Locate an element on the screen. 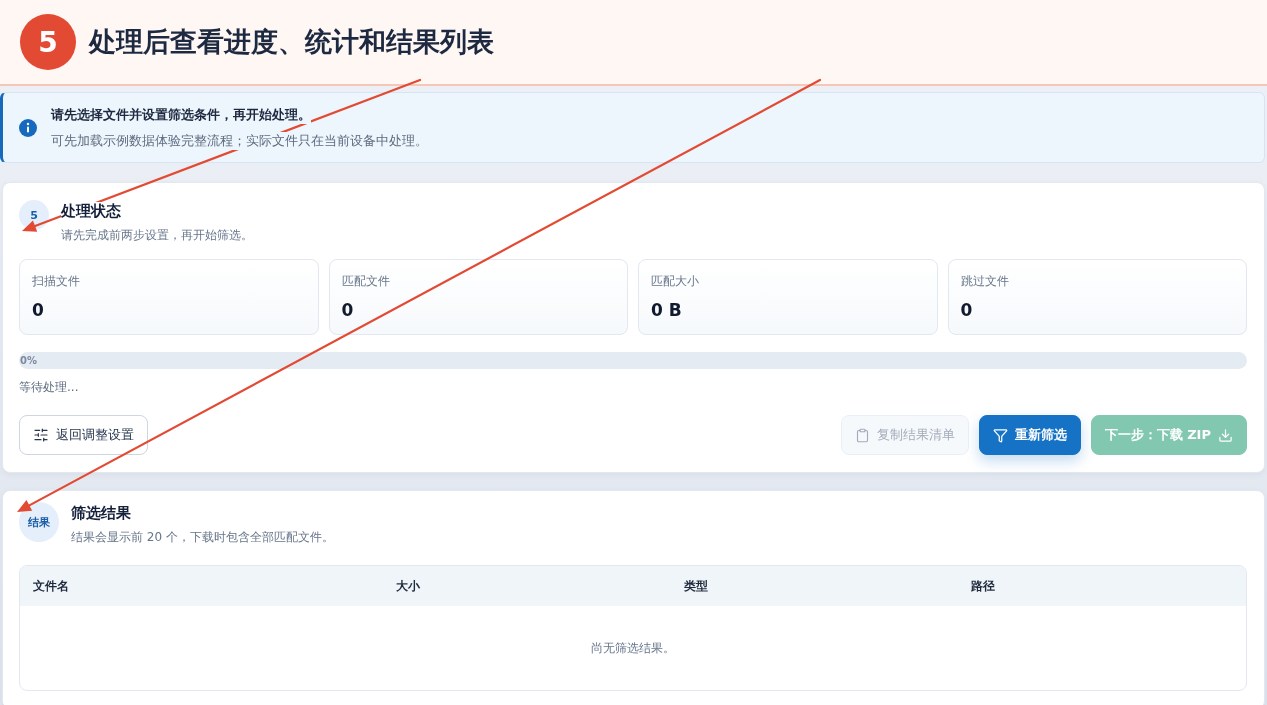  info-icon is located at coordinates (28, 127).